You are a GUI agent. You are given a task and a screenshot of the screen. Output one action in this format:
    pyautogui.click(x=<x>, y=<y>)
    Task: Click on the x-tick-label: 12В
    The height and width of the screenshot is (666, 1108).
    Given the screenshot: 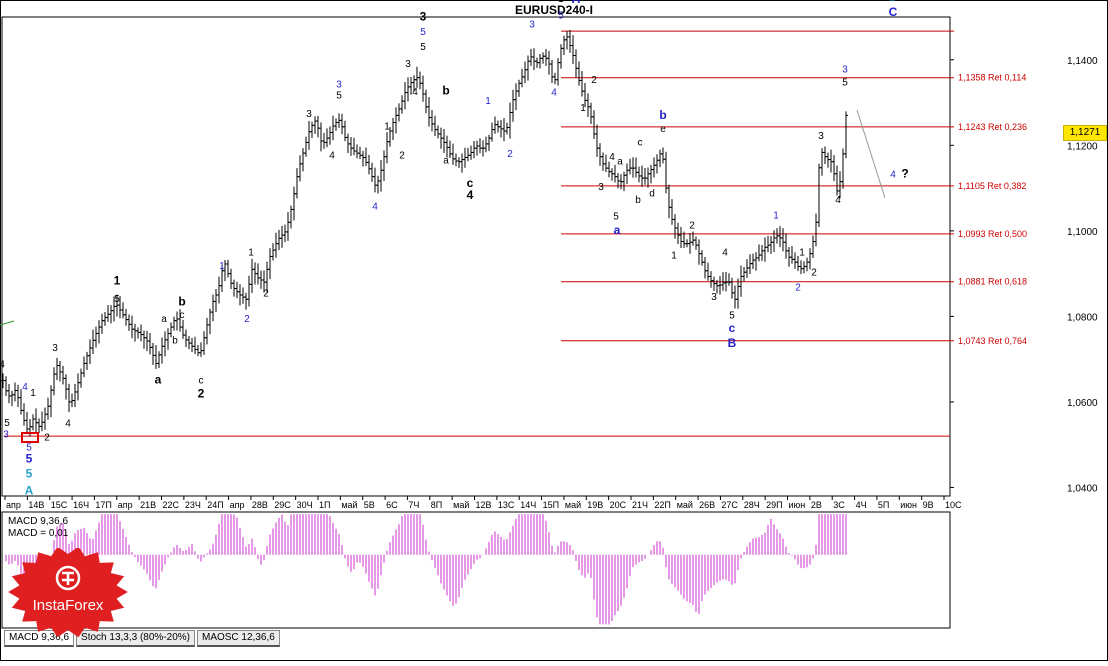 What is the action you would take?
    pyautogui.click(x=484, y=505)
    